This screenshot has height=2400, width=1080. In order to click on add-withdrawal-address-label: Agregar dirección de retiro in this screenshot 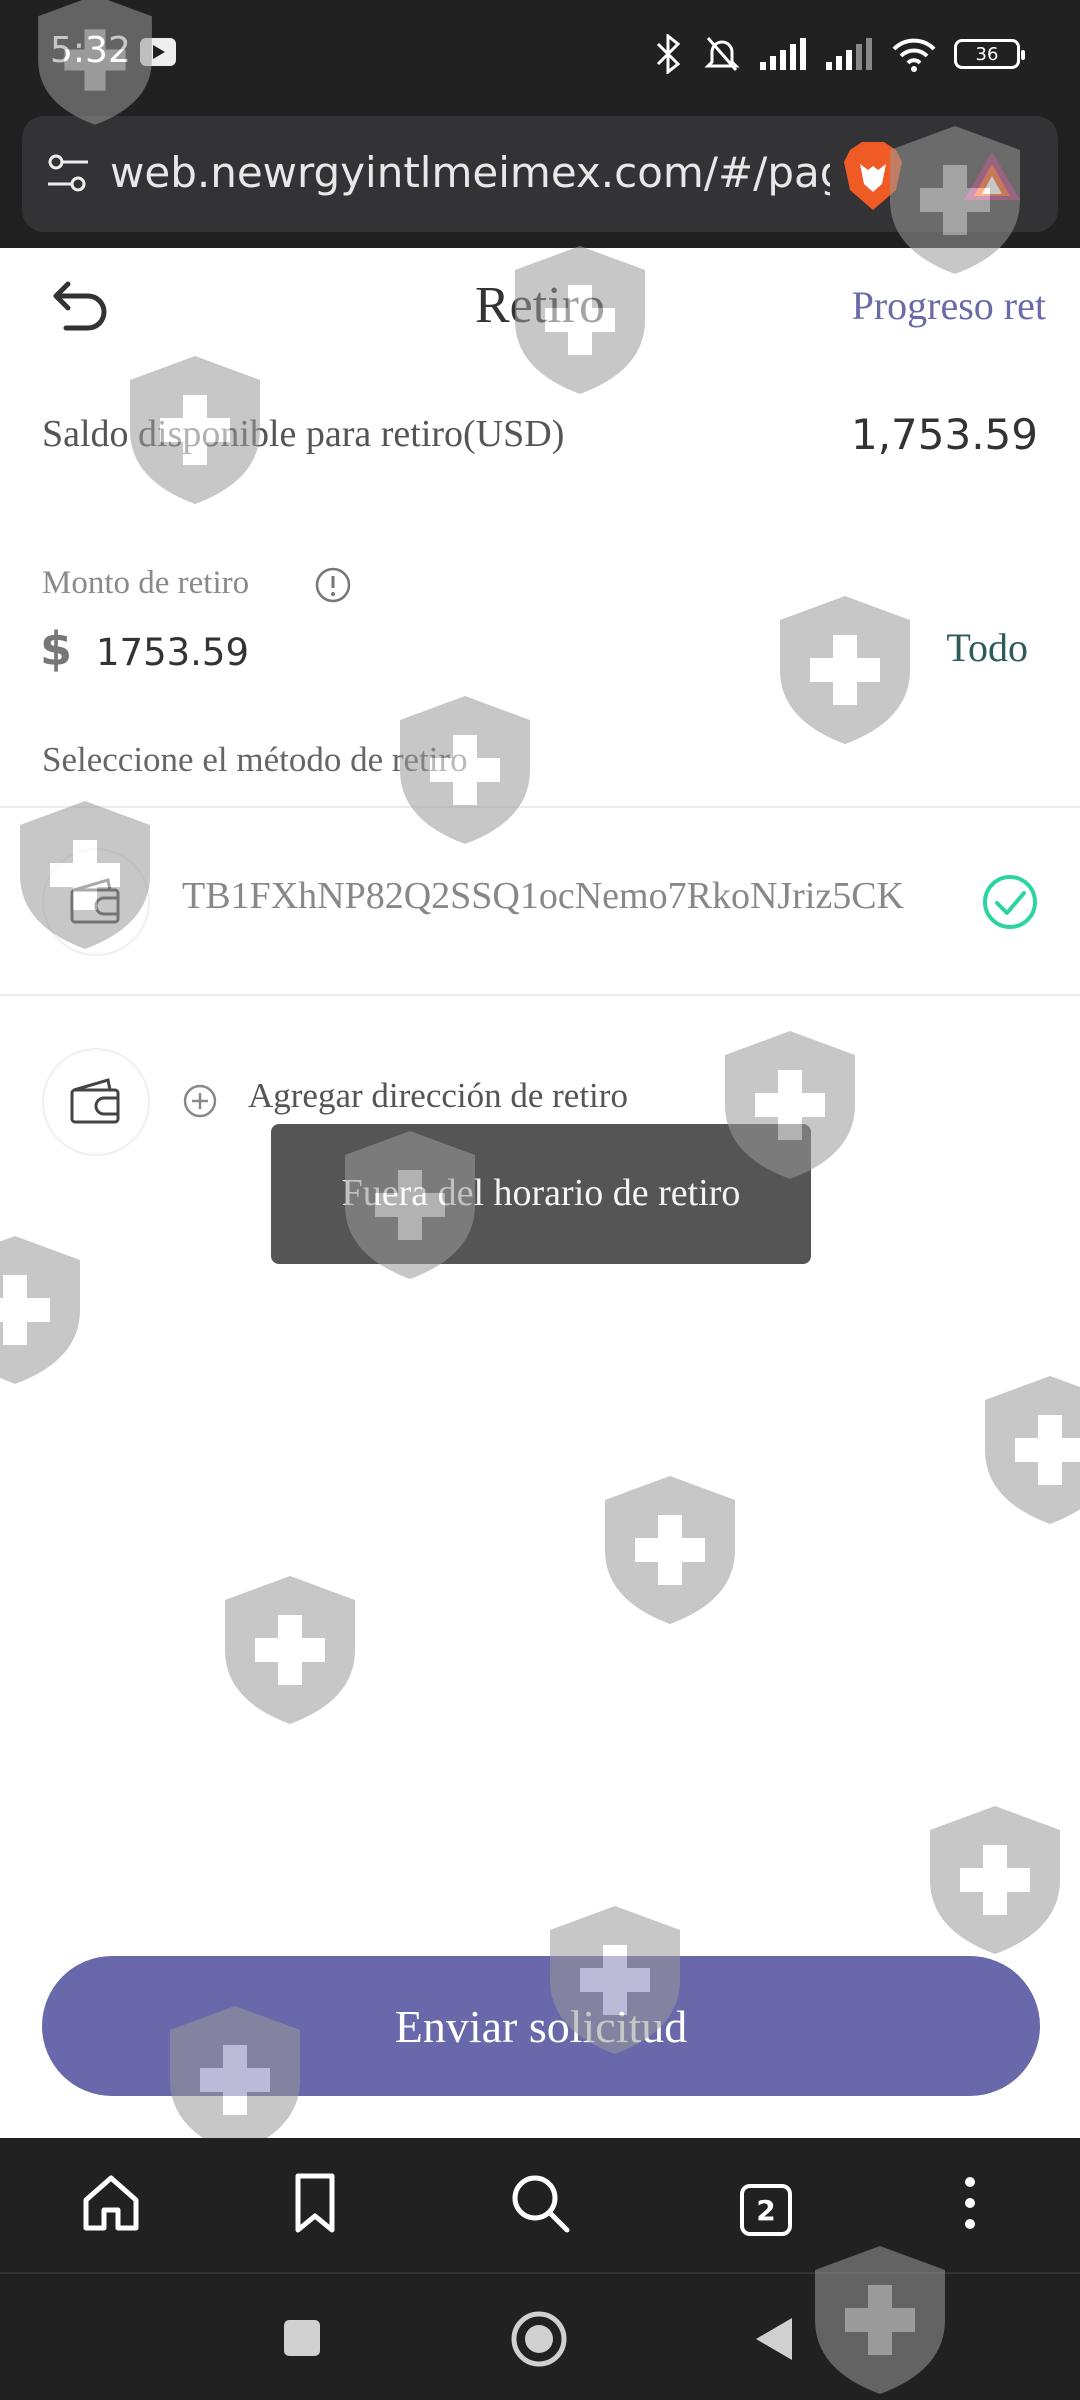, I will do `click(438, 1096)`.